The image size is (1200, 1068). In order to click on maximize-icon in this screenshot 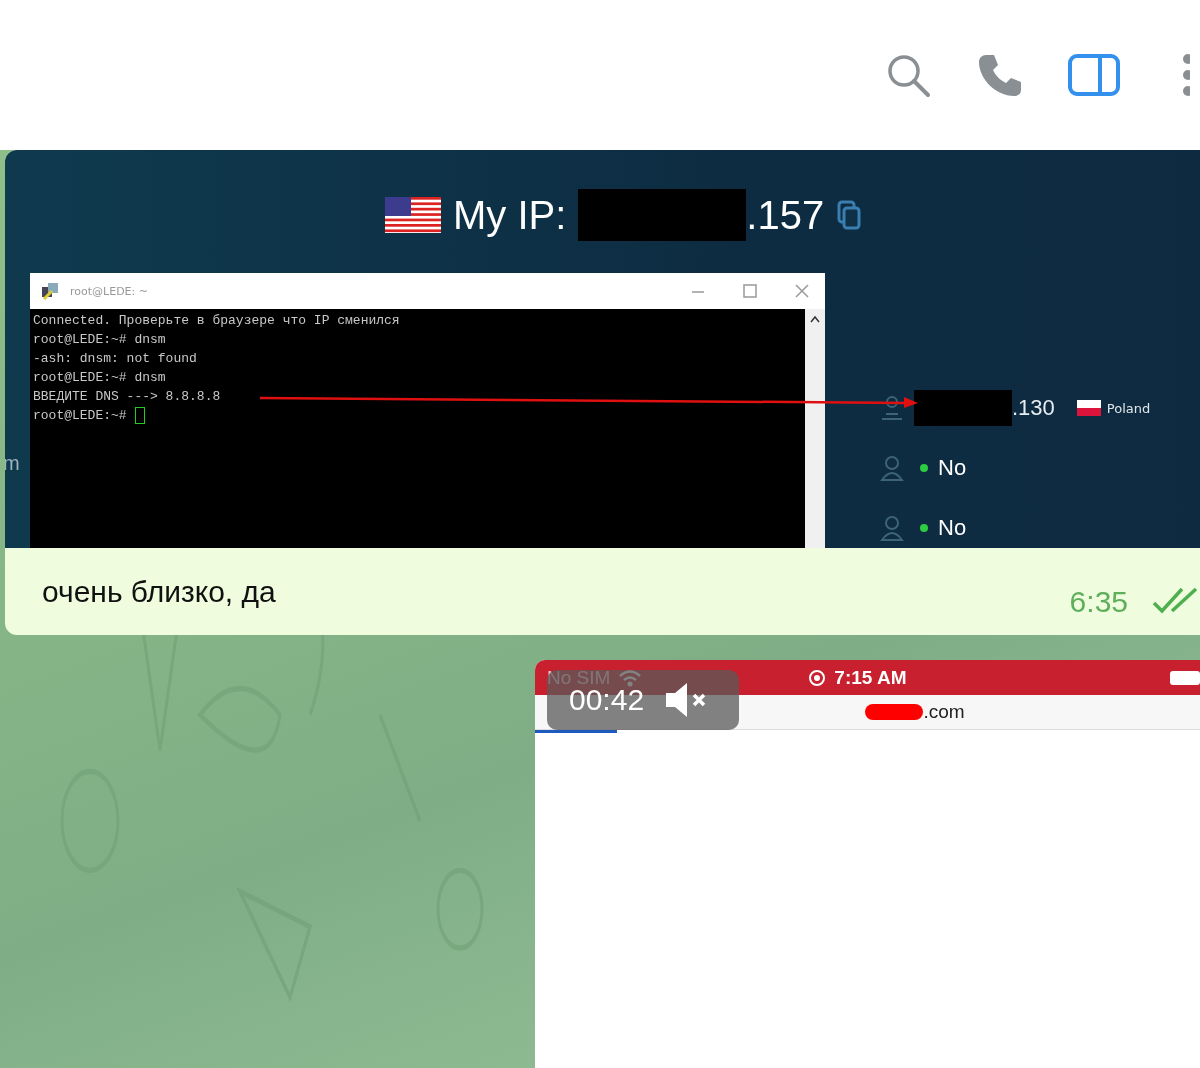, I will do `click(750, 291)`.